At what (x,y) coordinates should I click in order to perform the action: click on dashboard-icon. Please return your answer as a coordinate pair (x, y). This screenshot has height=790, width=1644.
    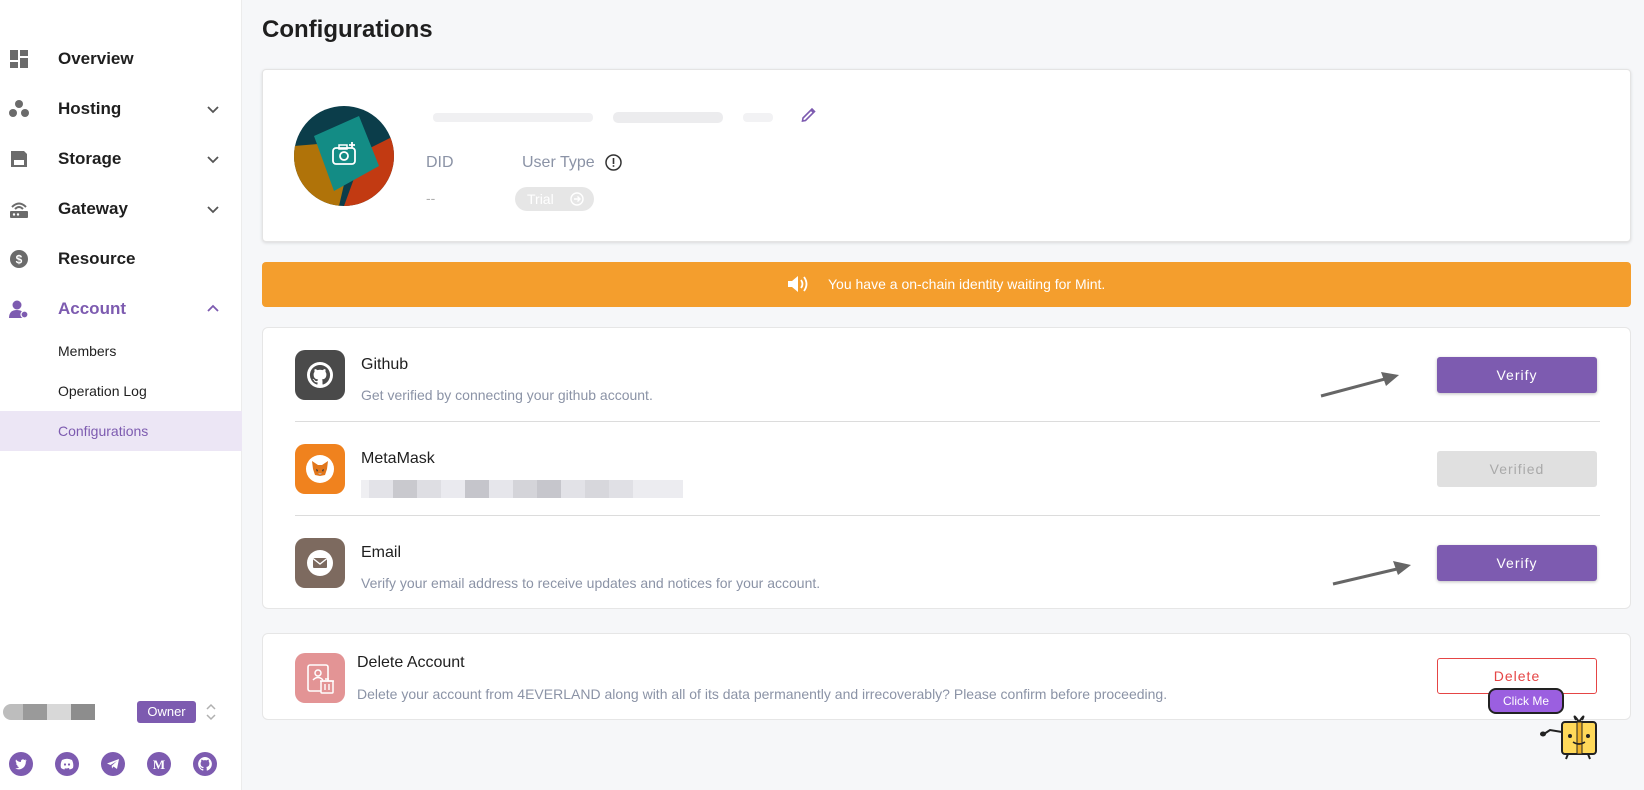
    Looking at the image, I should click on (19, 59).